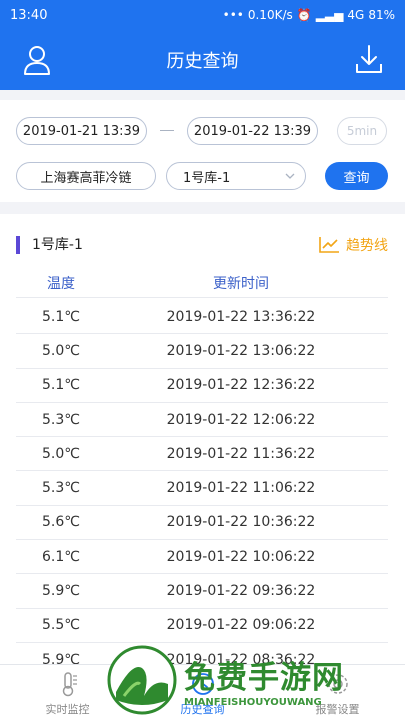  I want to click on table-row: 5.0℃ 2019-01-22 13:06:22, so click(202, 351).